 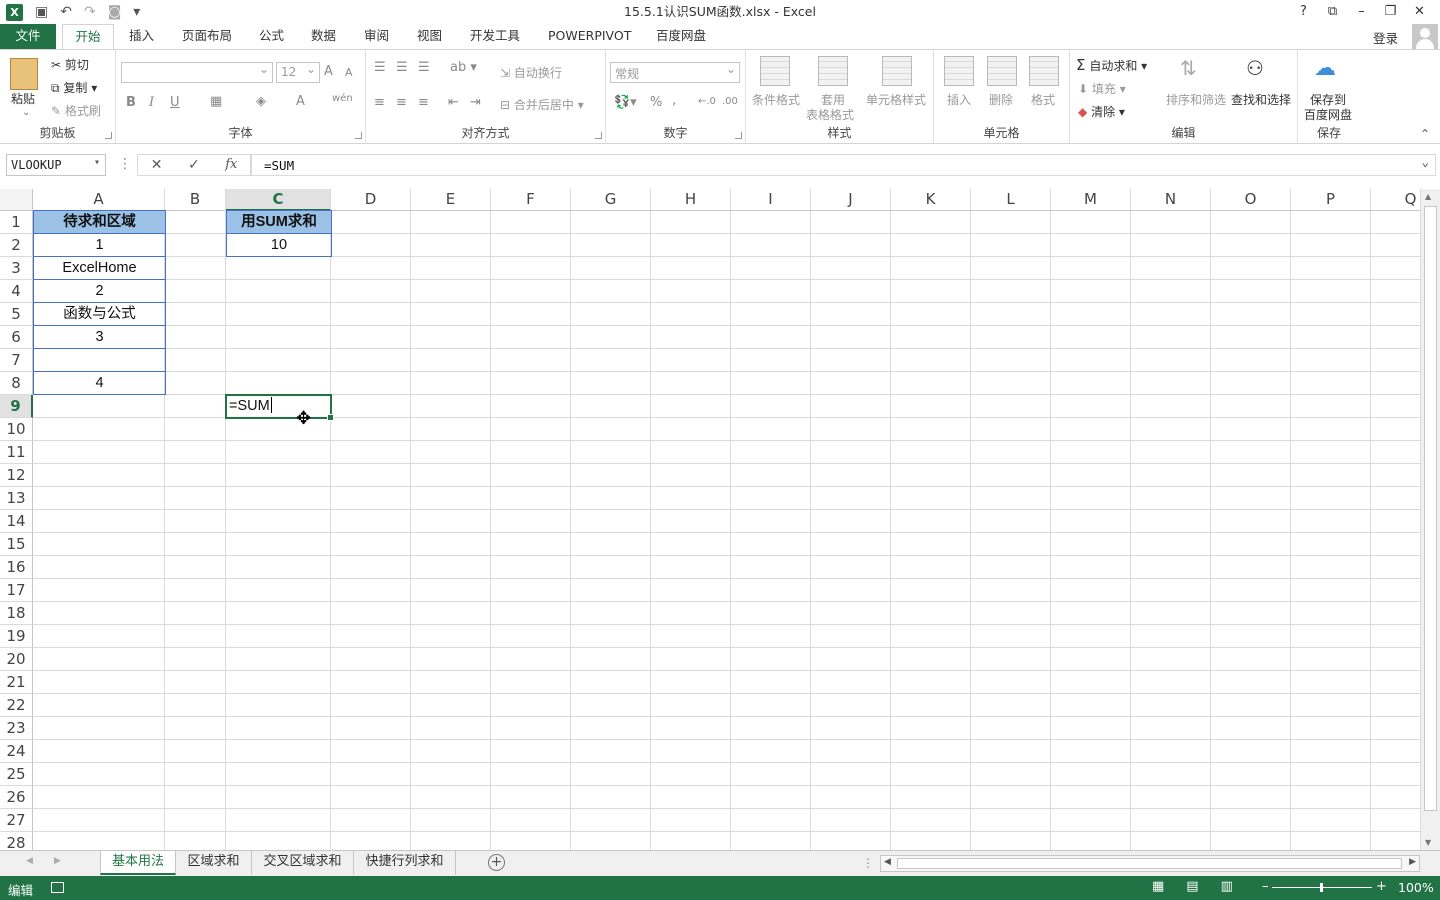 What do you see at coordinates (1111, 65) in the screenshot?
I see `autosum-button: Σ 自动求和 ▾` at bounding box center [1111, 65].